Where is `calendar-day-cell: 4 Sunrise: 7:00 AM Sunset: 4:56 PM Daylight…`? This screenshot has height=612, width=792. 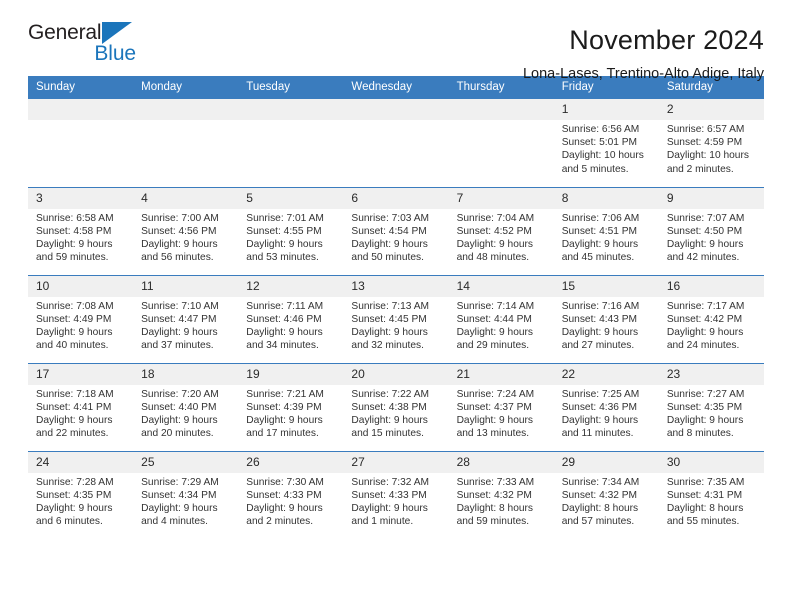
calendar-day-cell: 4 Sunrise: 7:00 AM Sunset: 4:56 PM Daylight… is located at coordinates (186, 230).